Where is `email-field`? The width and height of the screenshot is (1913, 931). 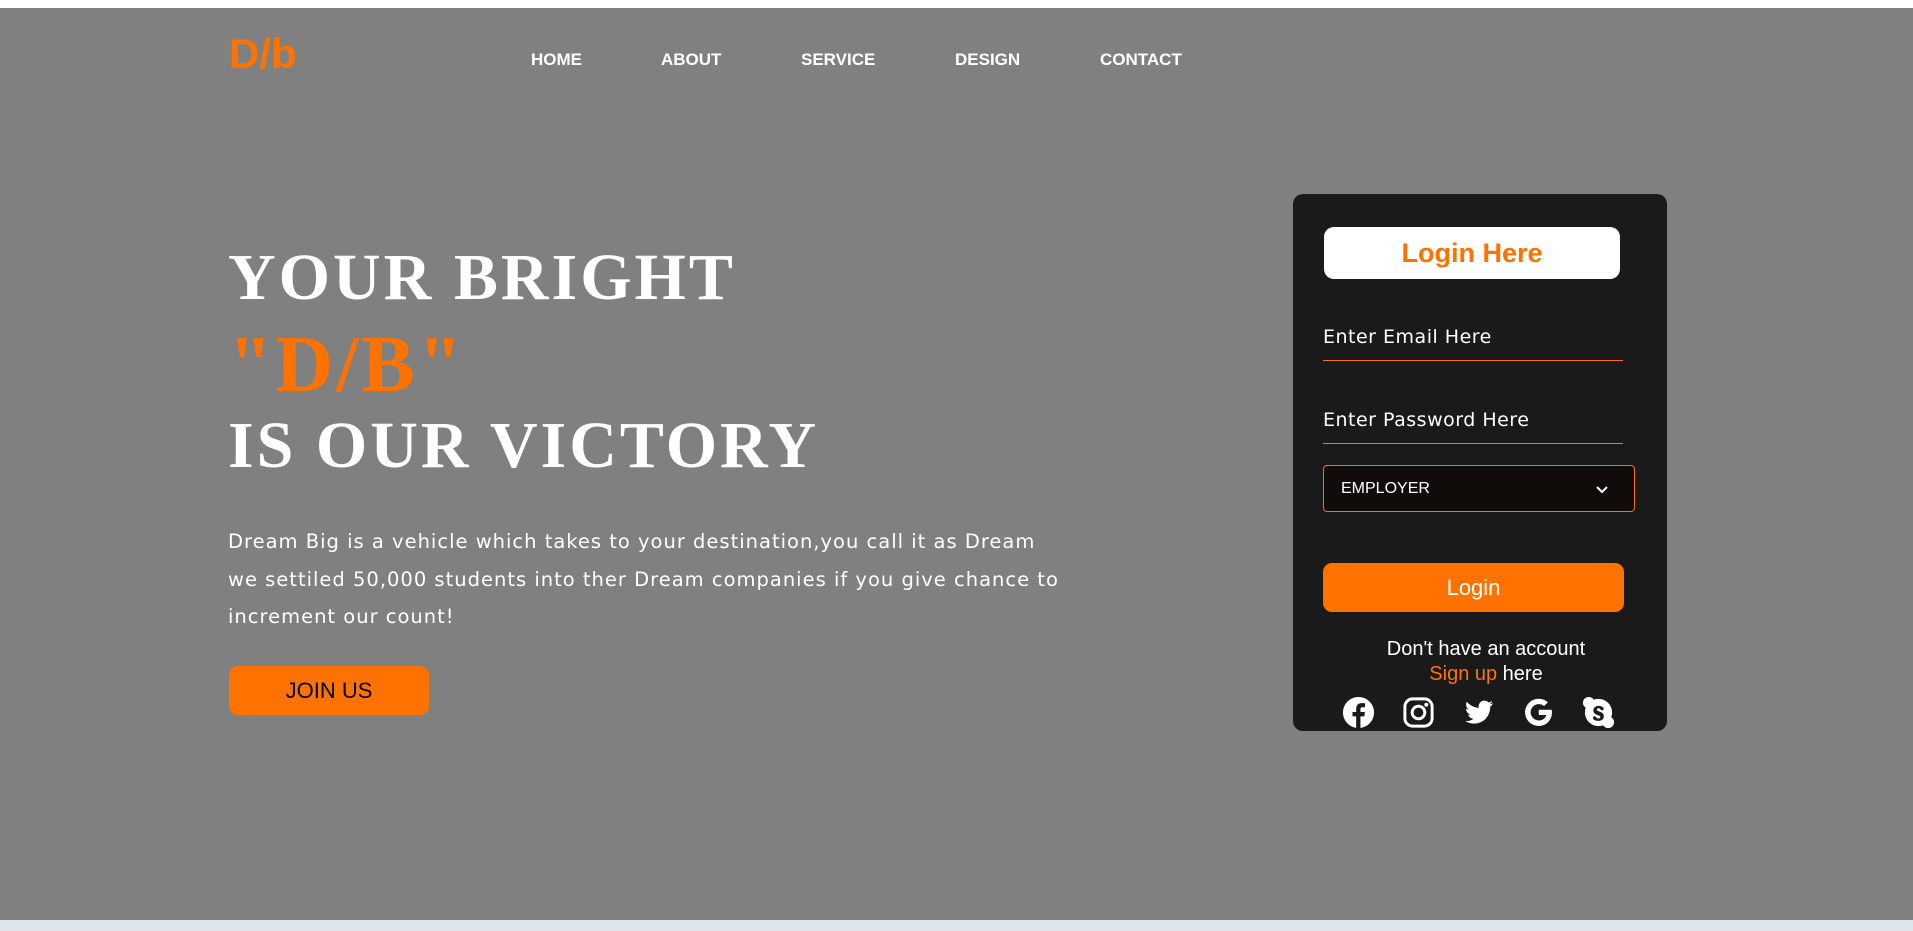
email-field is located at coordinates (1473, 337).